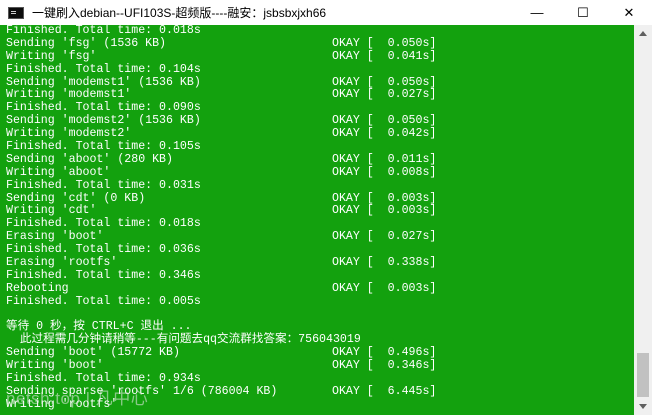  I want to click on console-line-text: Sending 'modemst2' (1536 KB), so click(103, 121).